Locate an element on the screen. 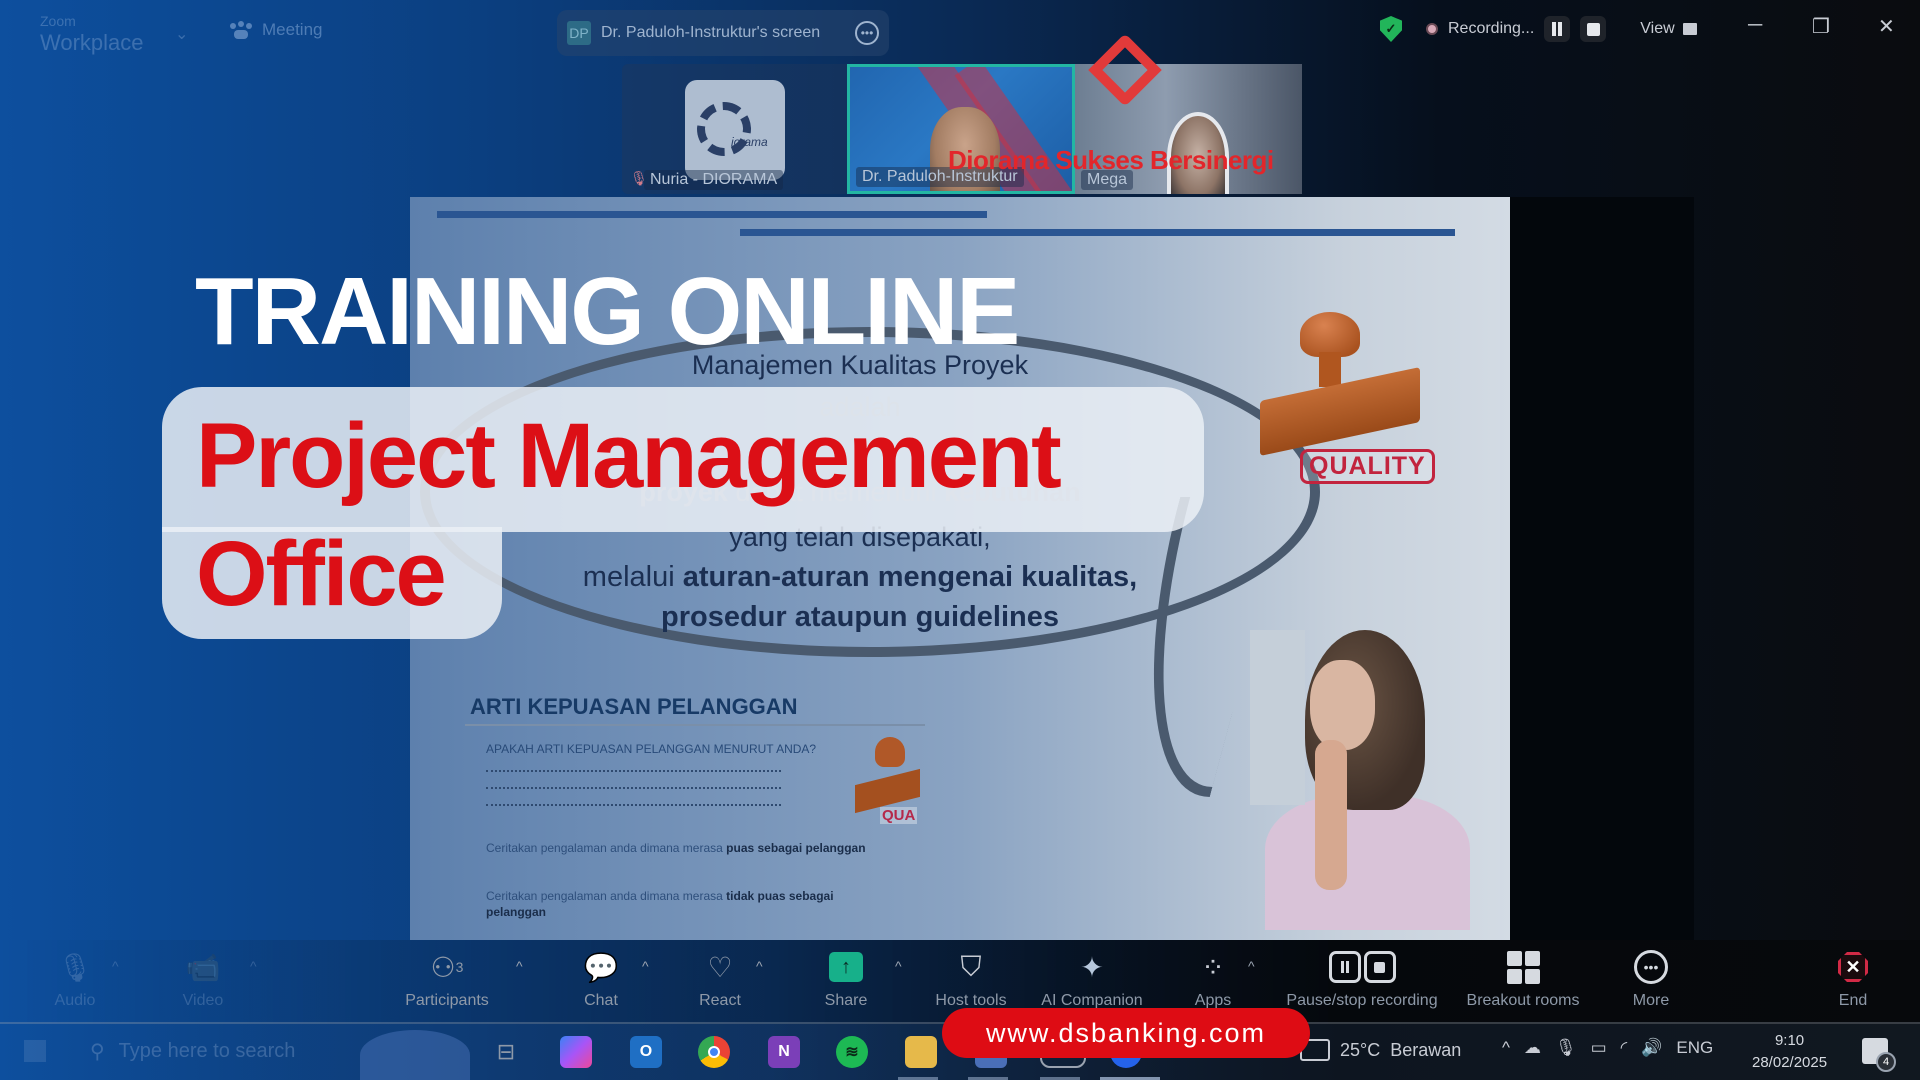 Image resolution: width=1920 pixels, height=1080 pixels. stop-recording-button is located at coordinates (1593, 29).